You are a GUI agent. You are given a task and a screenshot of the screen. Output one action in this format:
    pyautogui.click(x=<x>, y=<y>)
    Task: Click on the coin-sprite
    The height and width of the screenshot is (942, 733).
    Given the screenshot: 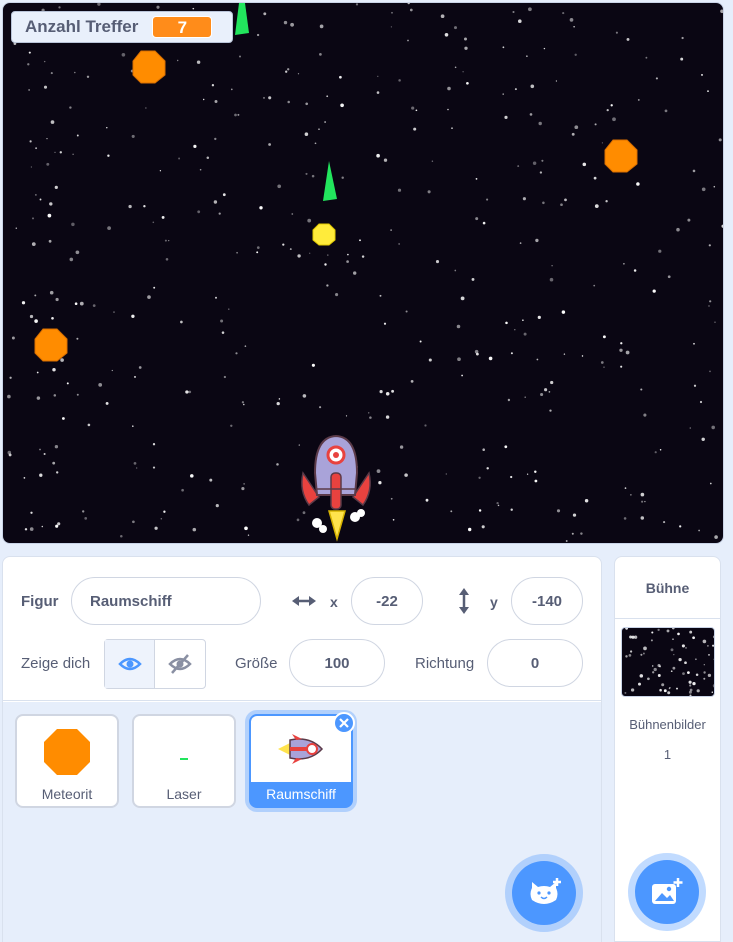 What is the action you would take?
    pyautogui.click(x=324, y=234)
    